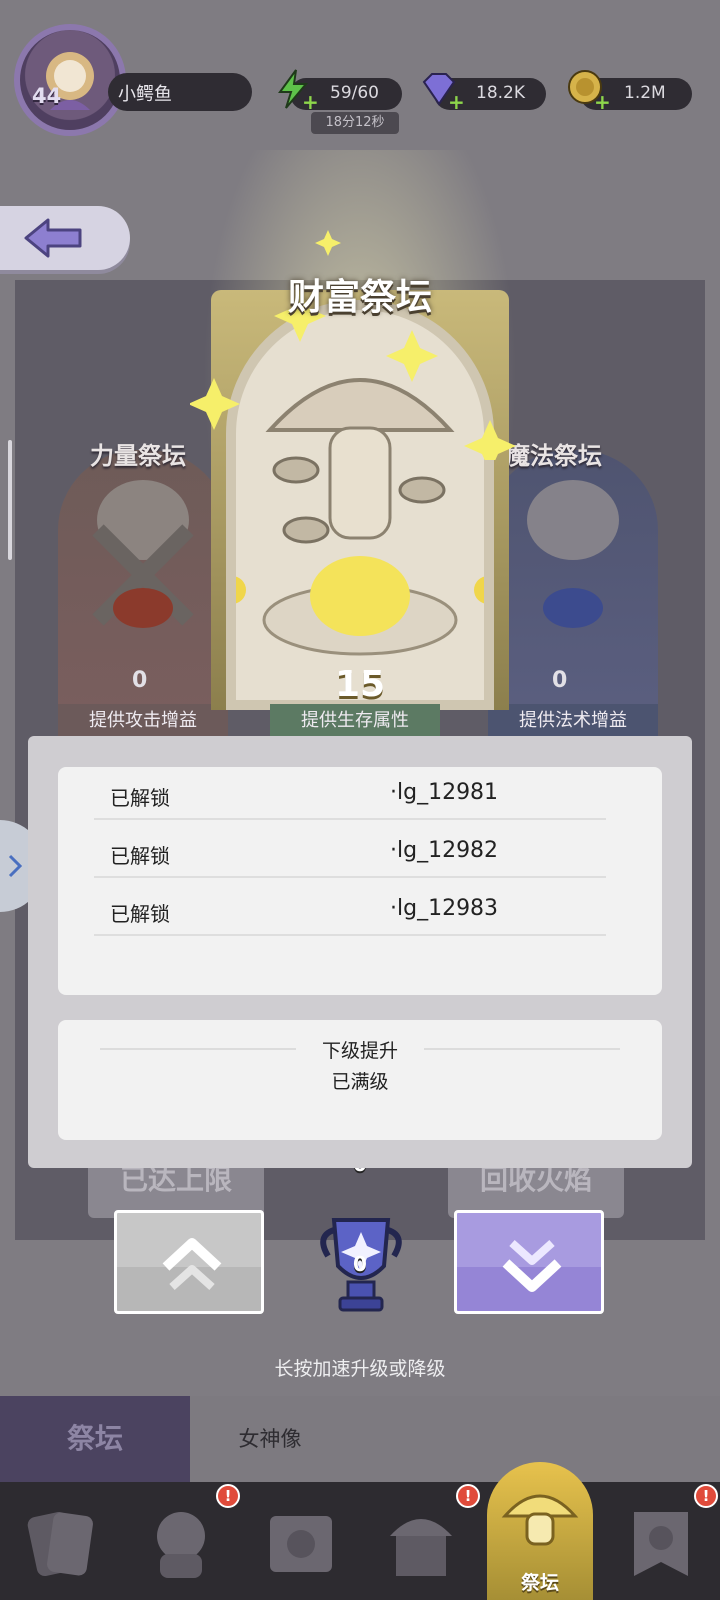  Describe the element at coordinates (192, 1264) in the screenshot. I see `double-chevron-up-icon` at that location.